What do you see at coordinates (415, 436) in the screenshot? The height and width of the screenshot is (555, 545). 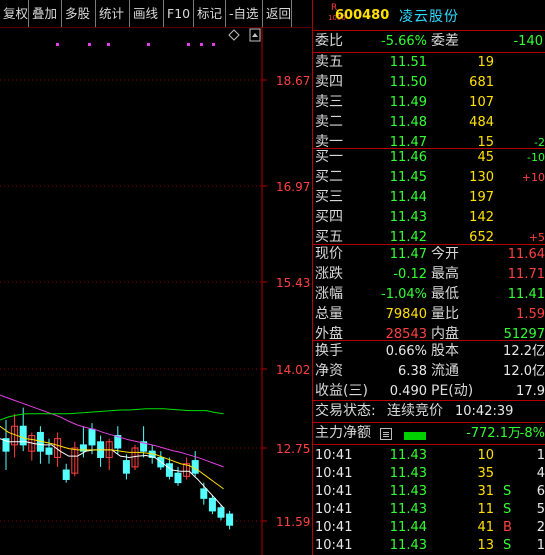 I see `main-flow-bar` at bounding box center [415, 436].